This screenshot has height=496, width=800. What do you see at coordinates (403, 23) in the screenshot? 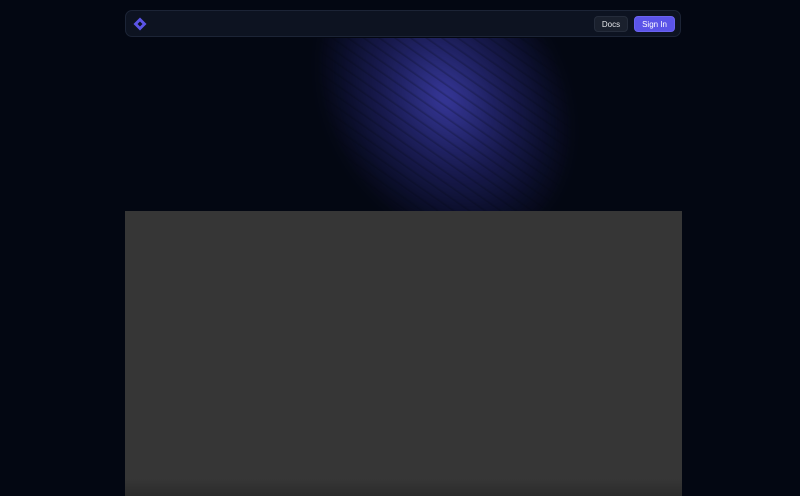
I see `top-navbar: Docs Sign In` at bounding box center [403, 23].